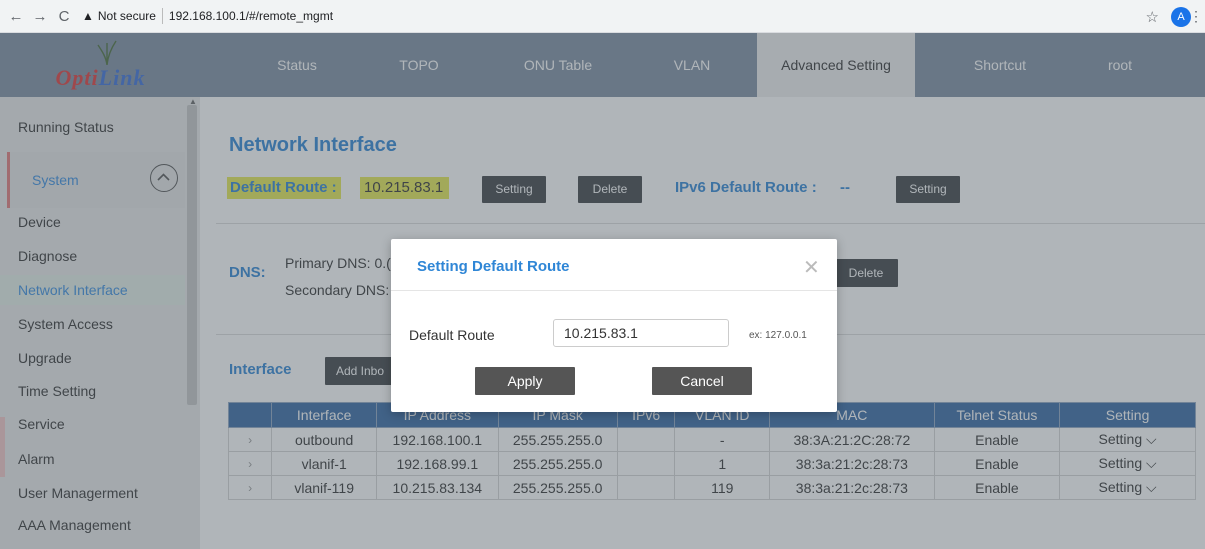 This screenshot has height=549, width=1205. What do you see at coordinates (251, 16) in the screenshot?
I see `url-text: 192.168.100.1/#/remote_mgmt` at bounding box center [251, 16].